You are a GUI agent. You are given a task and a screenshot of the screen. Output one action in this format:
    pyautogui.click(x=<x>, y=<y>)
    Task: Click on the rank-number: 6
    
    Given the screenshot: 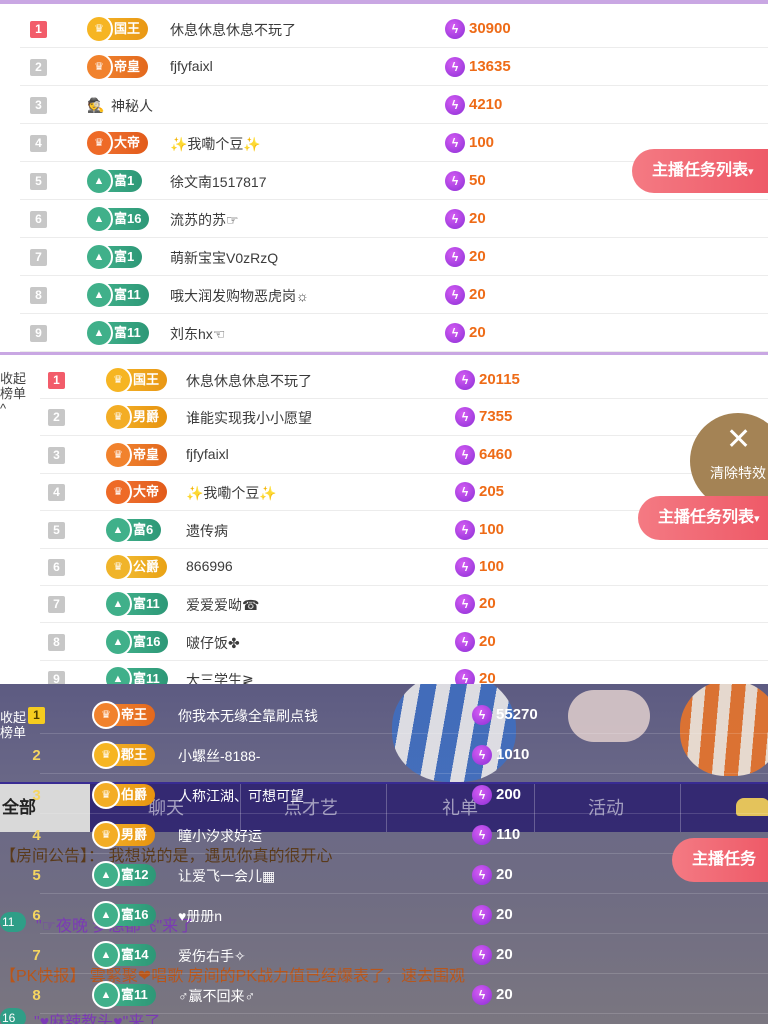 What is the action you would take?
    pyautogui.click(x=38, y=219)
    